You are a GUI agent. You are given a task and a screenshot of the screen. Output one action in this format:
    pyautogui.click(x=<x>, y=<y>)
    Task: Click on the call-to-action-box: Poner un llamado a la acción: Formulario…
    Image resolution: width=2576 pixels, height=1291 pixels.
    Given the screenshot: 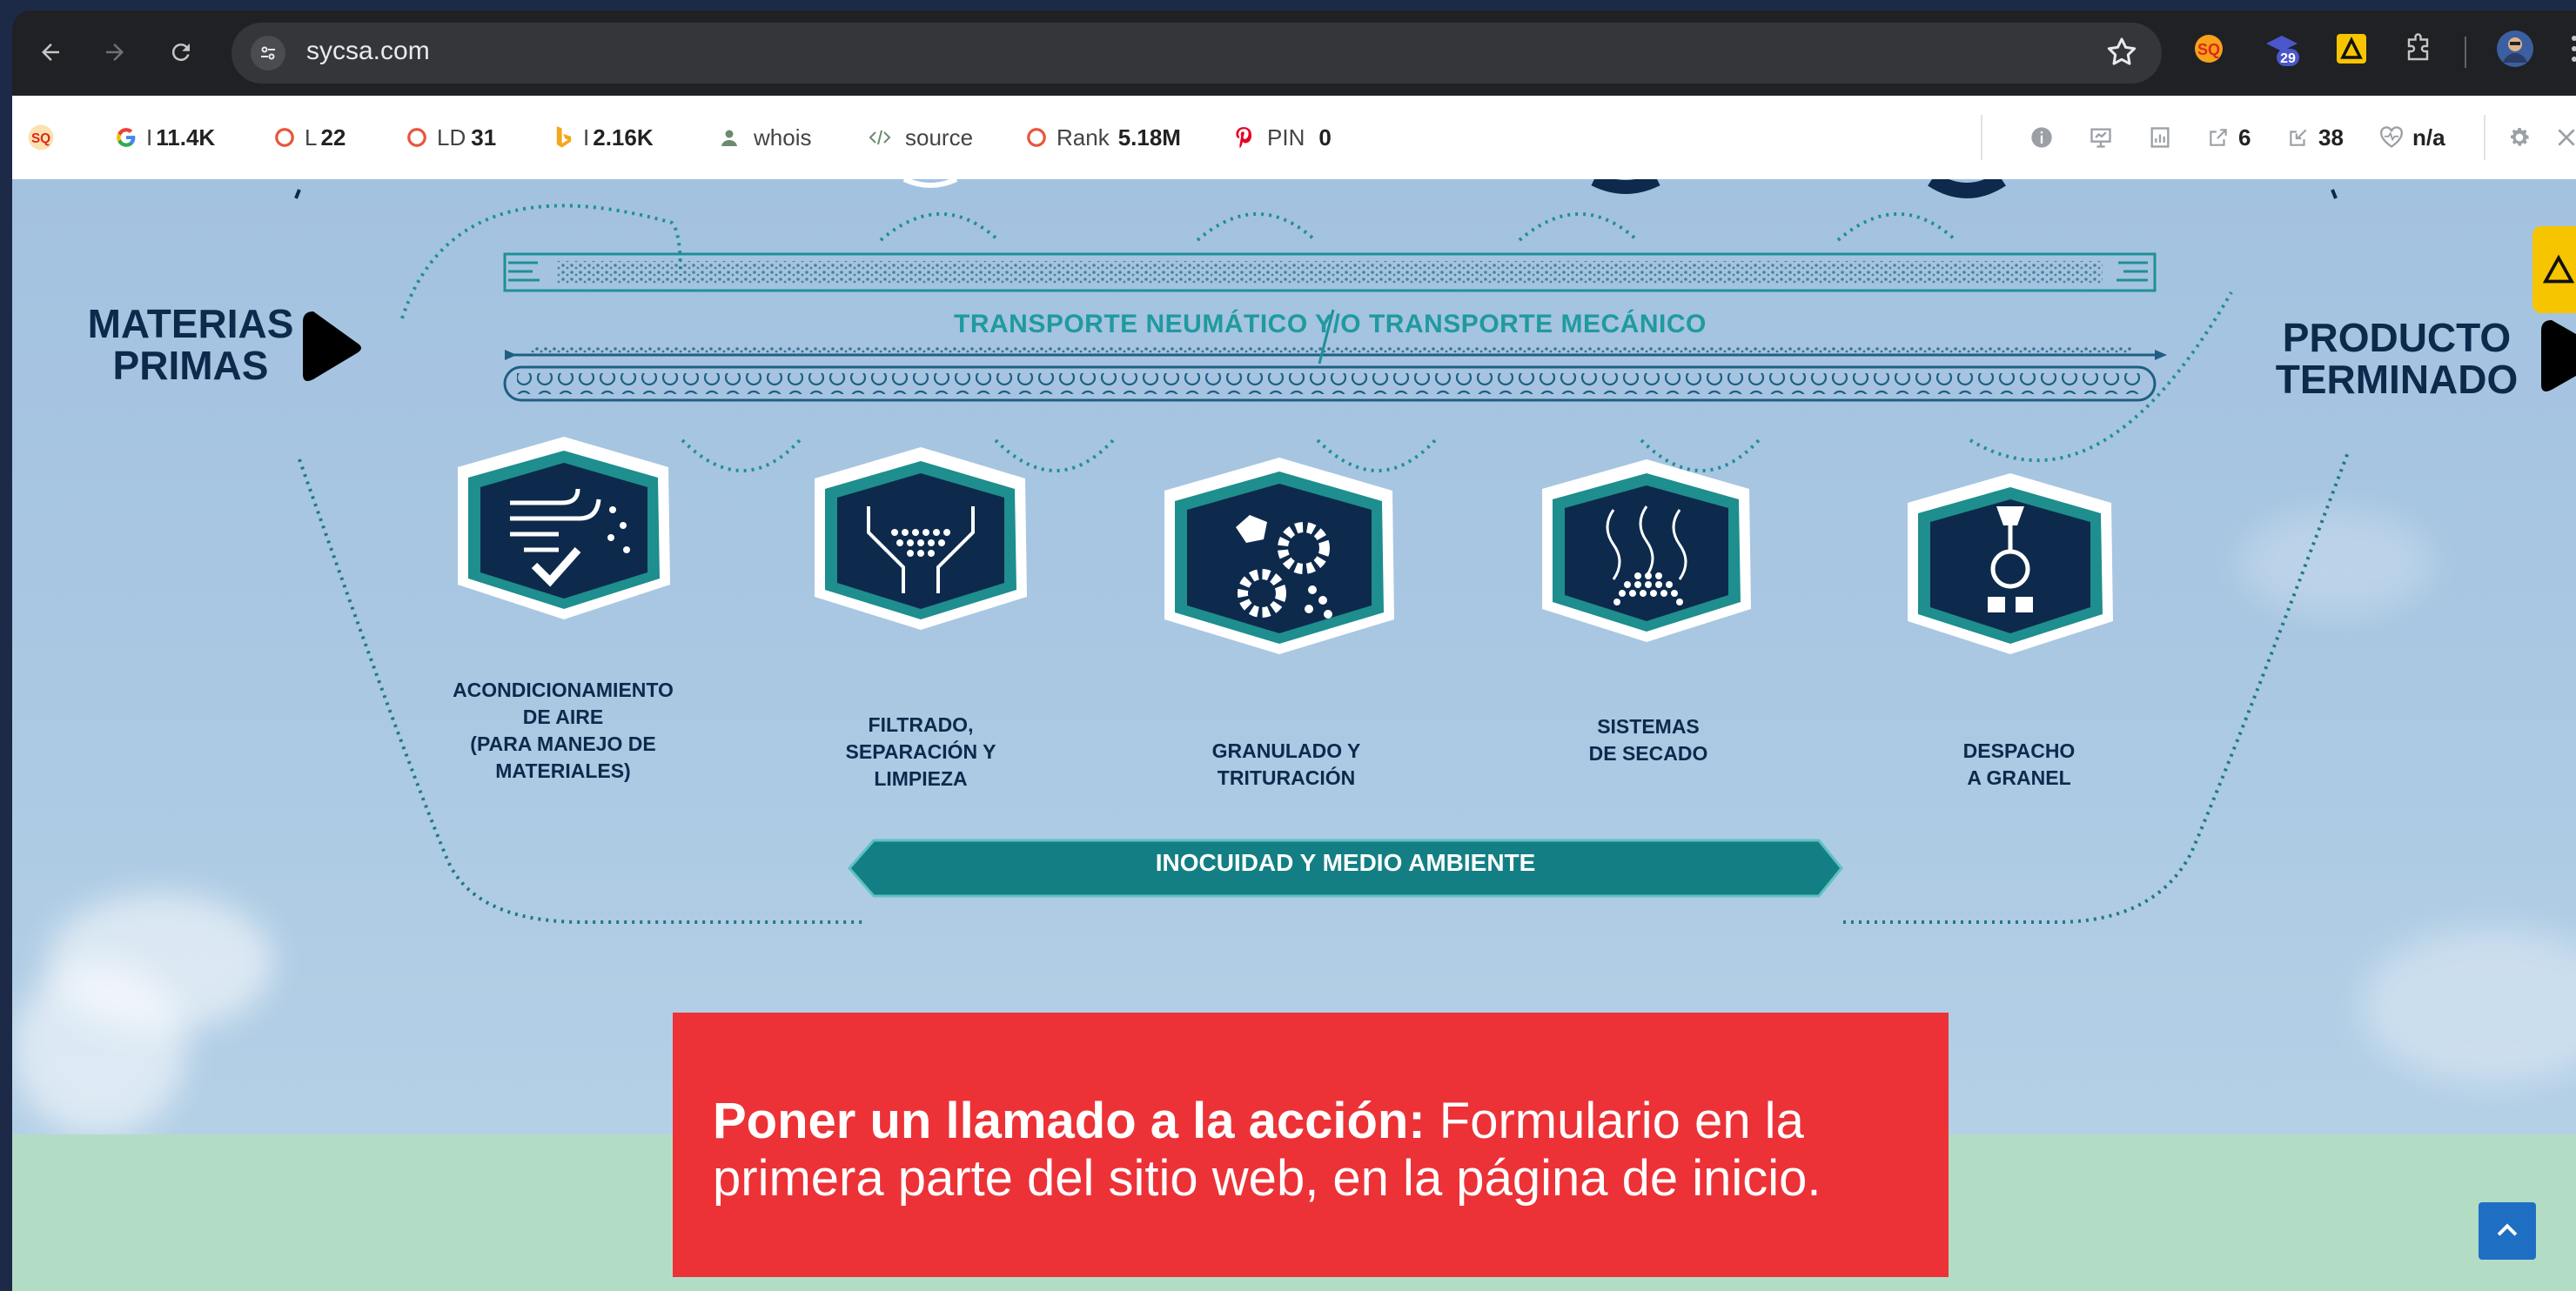 What is the action you would take?
    pyautogui.click(x=1311, y=1145)
    